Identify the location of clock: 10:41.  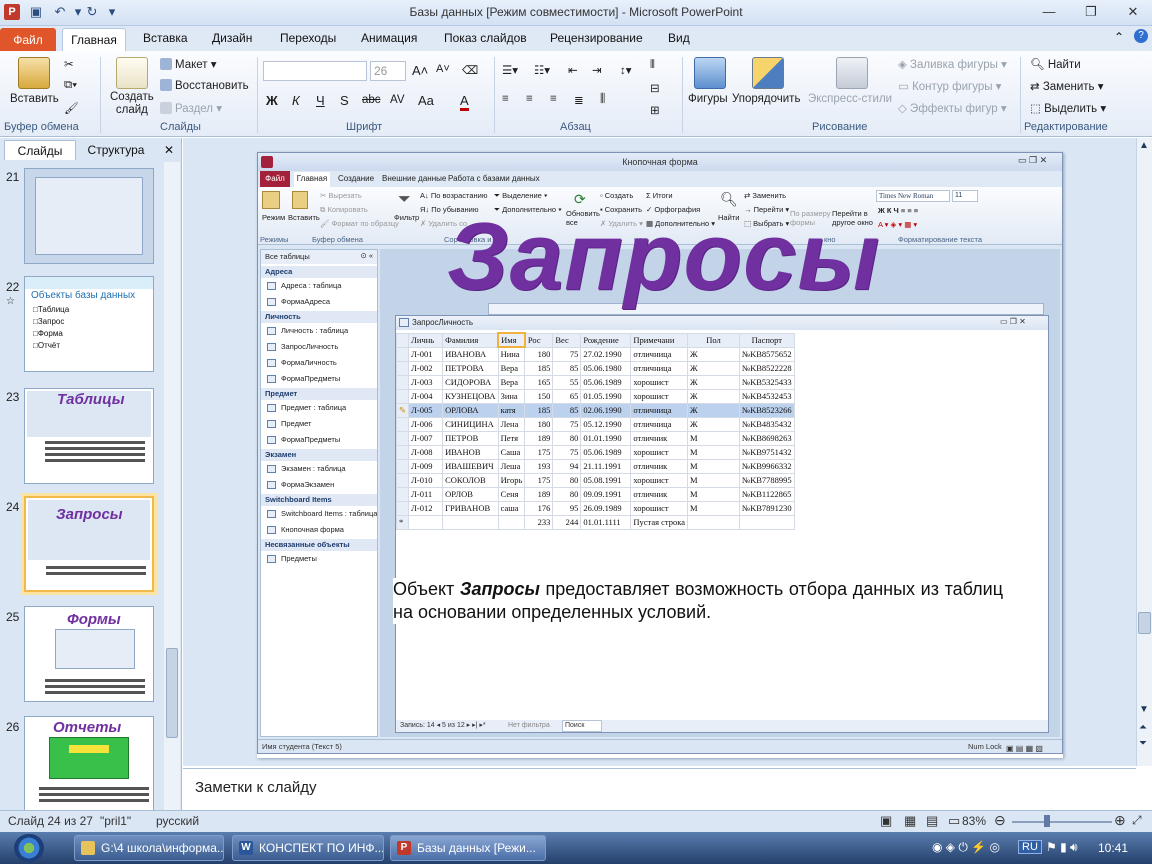
(1113, 848).